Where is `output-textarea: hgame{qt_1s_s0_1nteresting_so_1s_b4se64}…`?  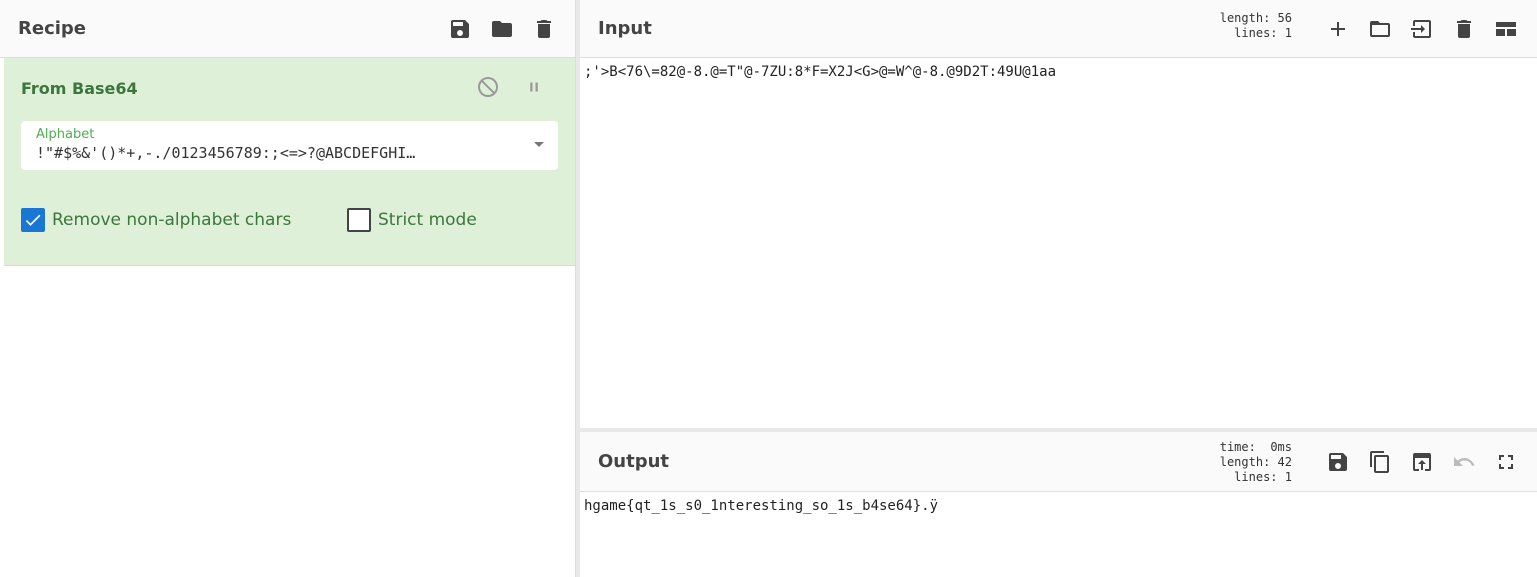
output-textarea: hgame{qt_1s_s0_1nteresting_so_1s_b4se64}… is located at coordinates (1058, 506).